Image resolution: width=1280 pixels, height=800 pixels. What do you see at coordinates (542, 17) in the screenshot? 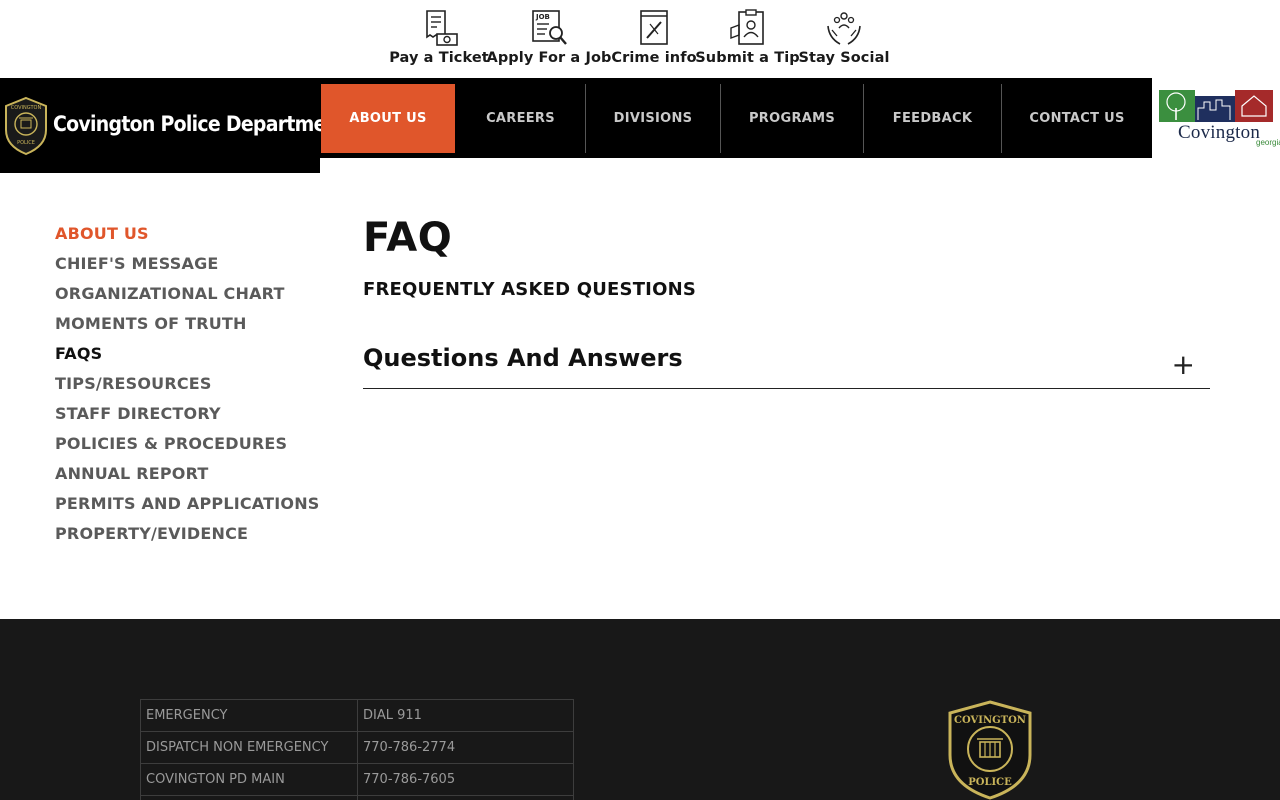
I see `svg-text: JOB` at bounding box center [542, 17].